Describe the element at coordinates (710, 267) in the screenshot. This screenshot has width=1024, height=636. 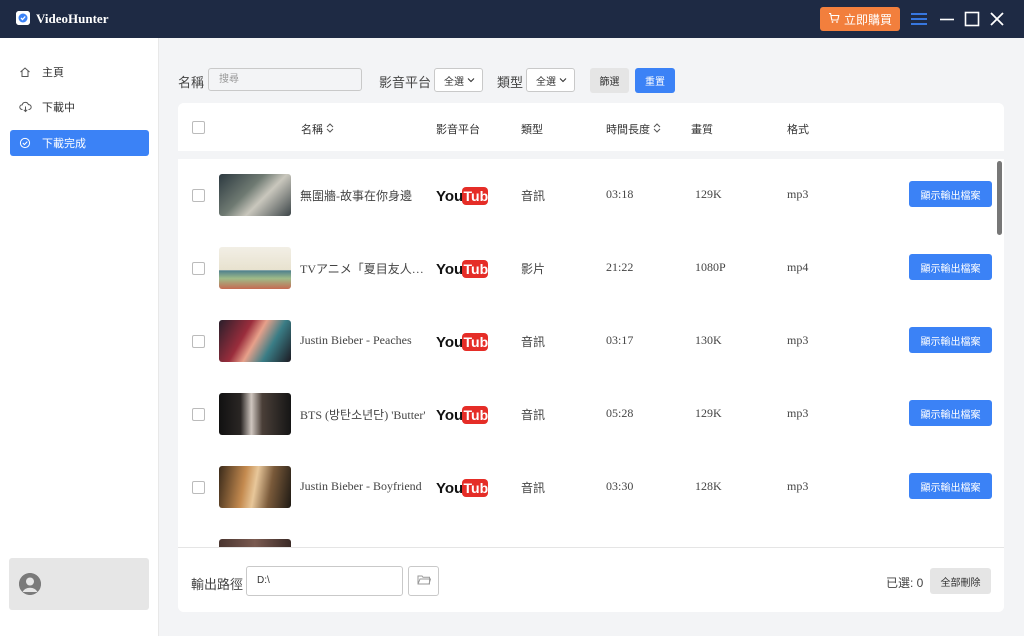
I see `quality-cell: 1080P` at that location.